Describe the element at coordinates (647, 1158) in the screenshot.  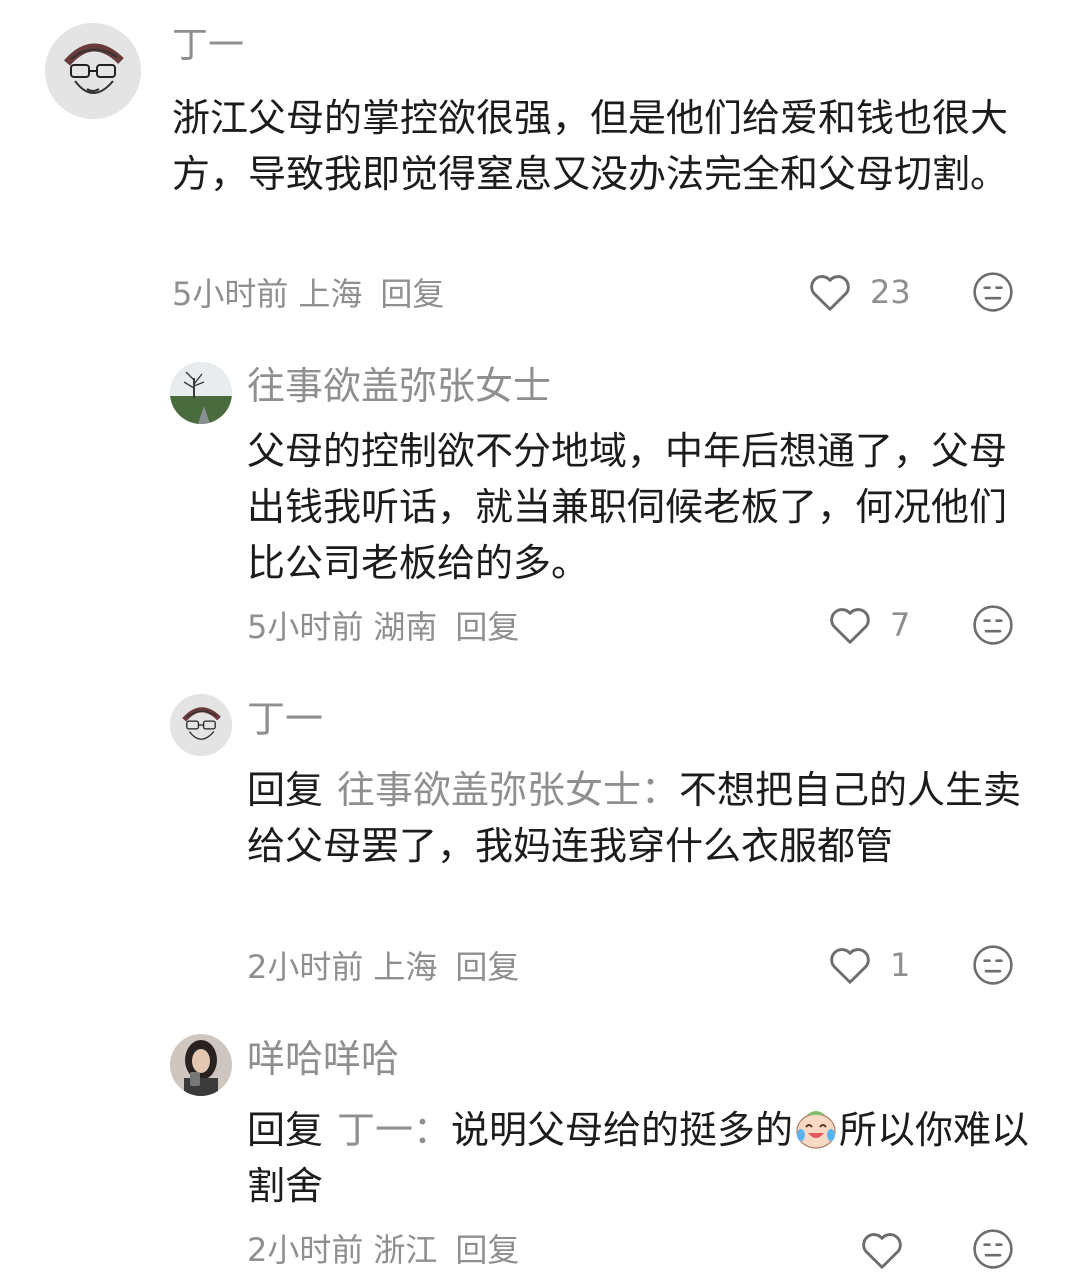
I see `comment-text: 回复 丁一：说明父母给的挺多的 所以你难以割舍` at that location.